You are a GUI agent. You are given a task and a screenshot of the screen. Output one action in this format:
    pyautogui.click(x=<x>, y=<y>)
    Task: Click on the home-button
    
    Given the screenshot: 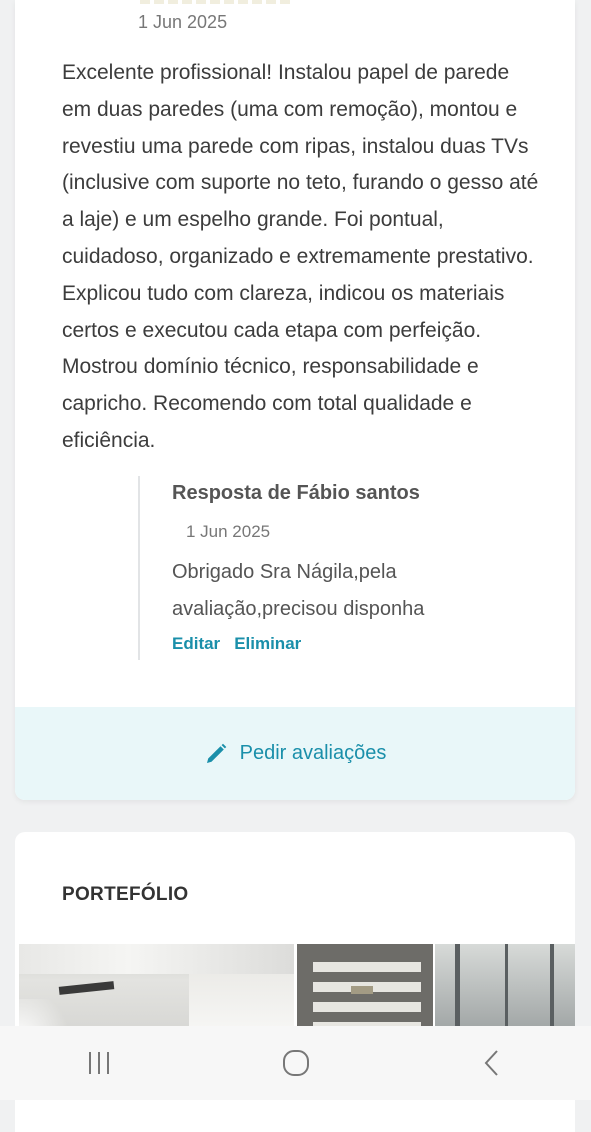 What is the action you would take?
    pyautogui.click(x=296, y=1063)
    